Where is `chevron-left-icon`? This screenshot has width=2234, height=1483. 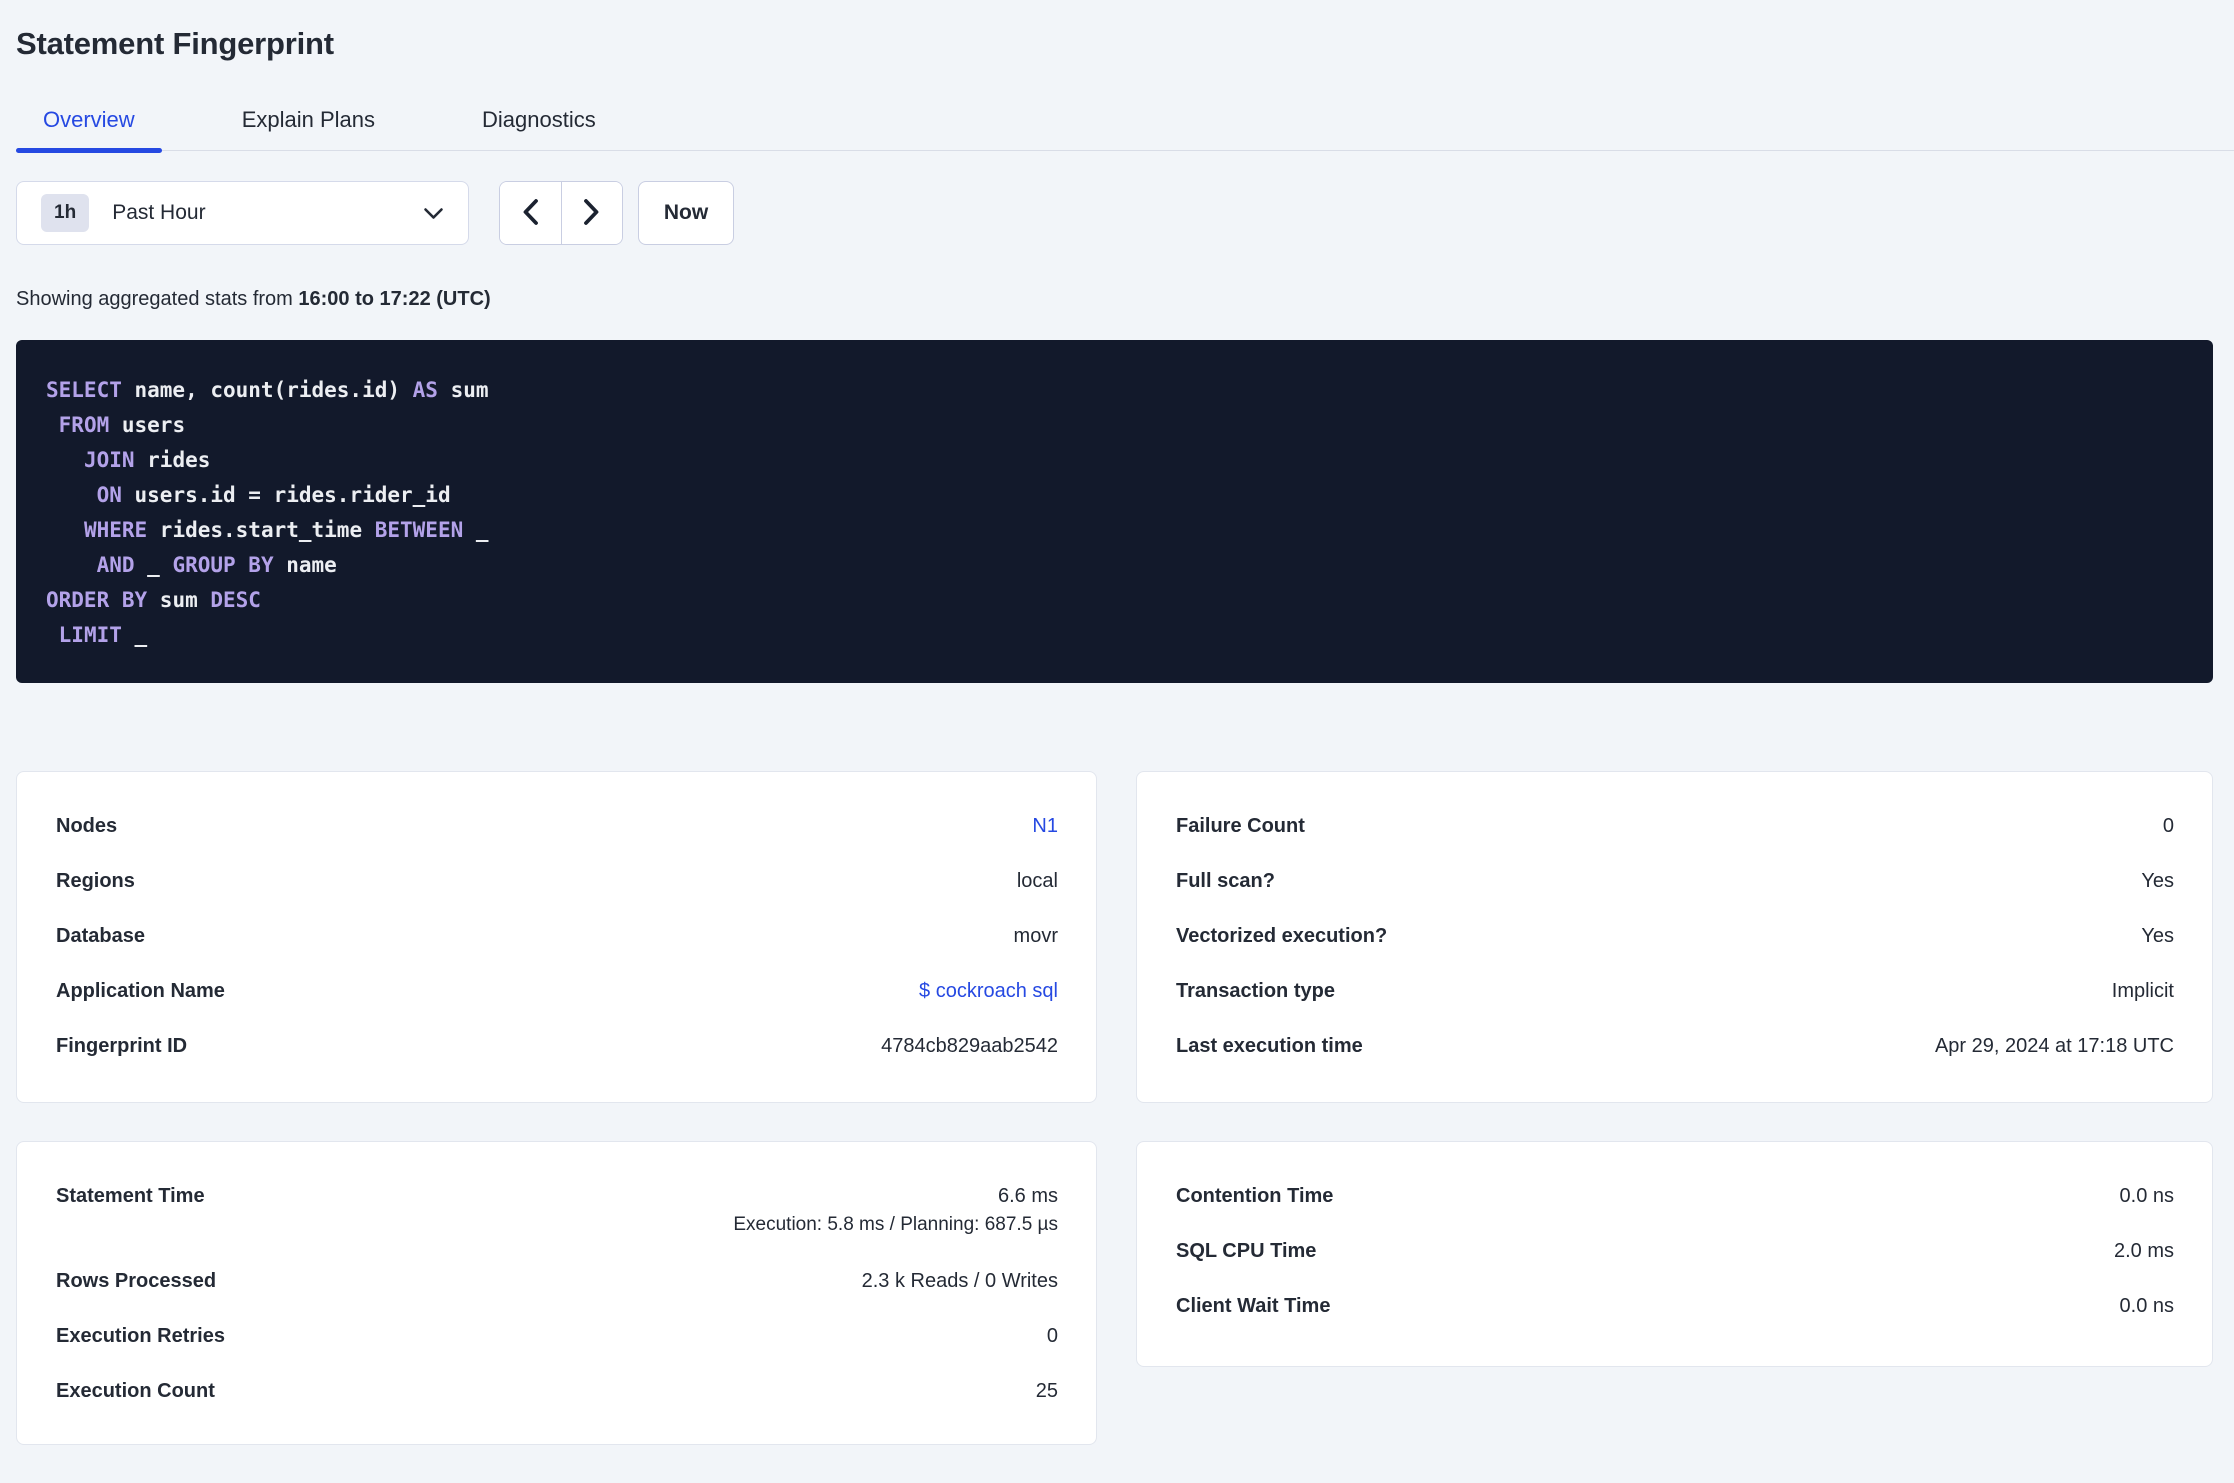 chevron-left-icon is located at coordinates (530, 213).